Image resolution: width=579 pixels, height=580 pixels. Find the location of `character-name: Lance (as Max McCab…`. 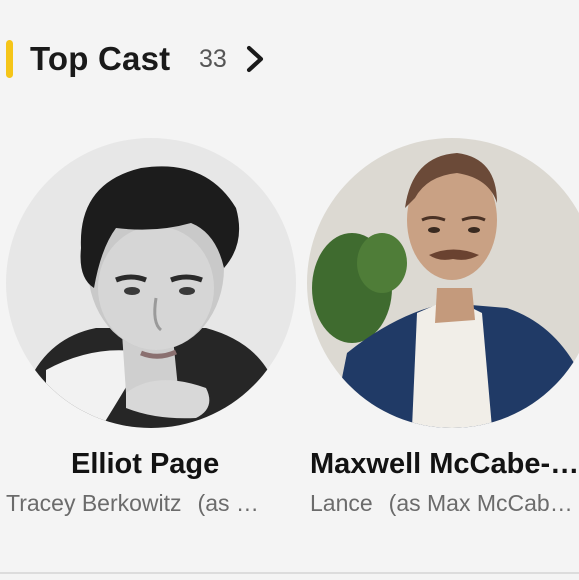

character-name: Lance (as Max McCab… is located at coordinates (444, 503).